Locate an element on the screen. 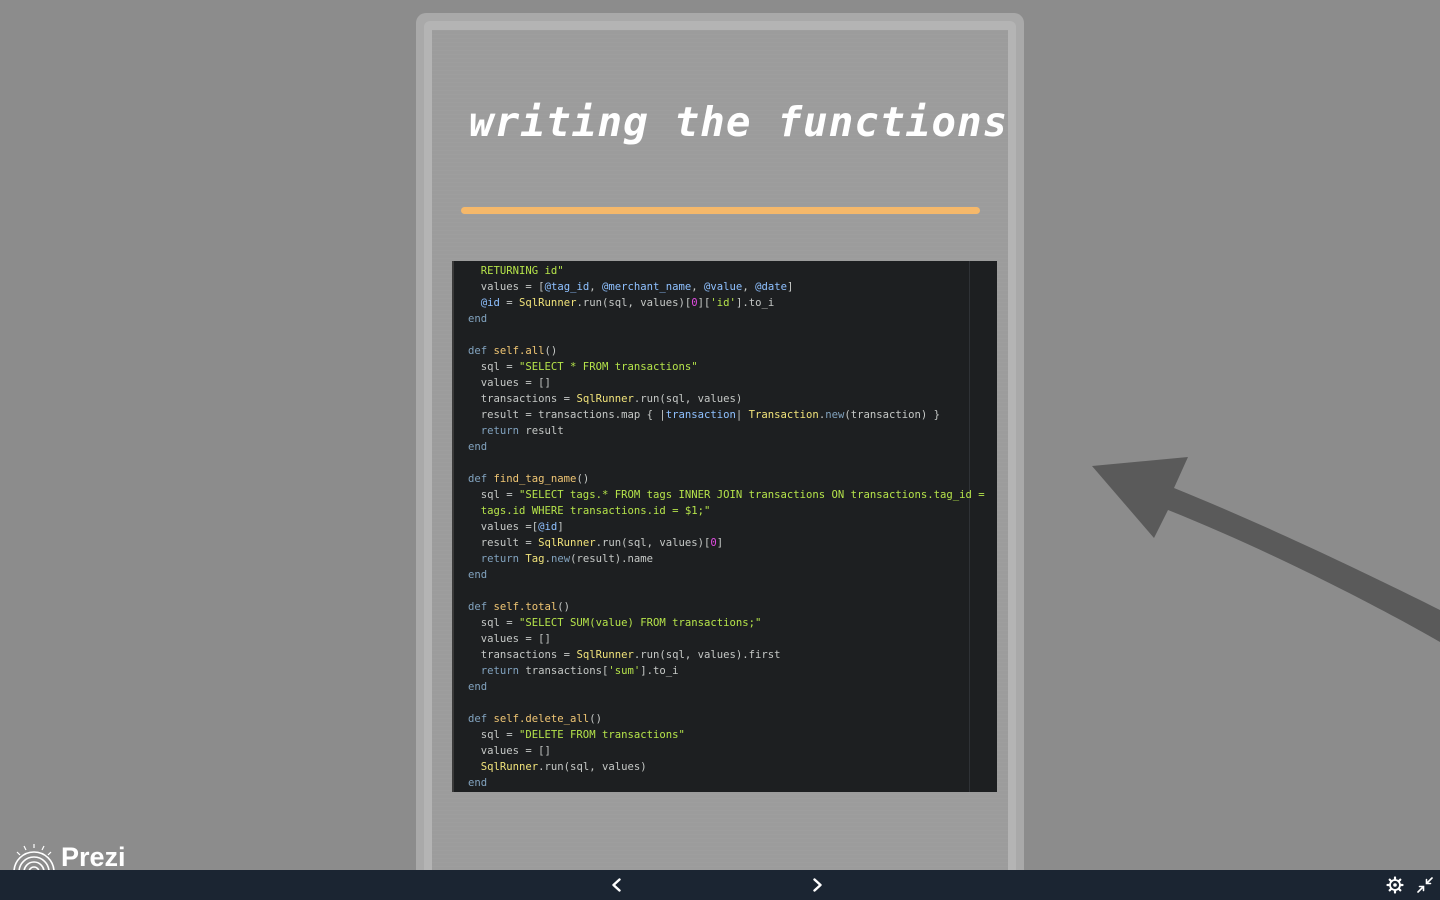  code-token: result = is located at coordinates (503, 543).